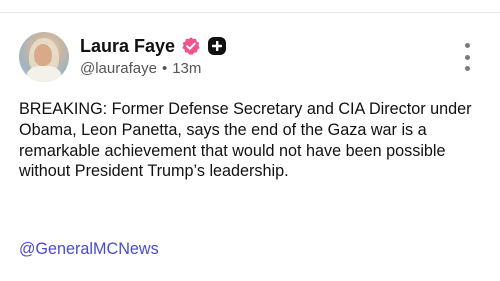 Image resolution: width=500 pixels, height=281 pixels. Describe the element at coordinates (217, 46) in the screenshot. I see `plus-badge-icon` at that location.